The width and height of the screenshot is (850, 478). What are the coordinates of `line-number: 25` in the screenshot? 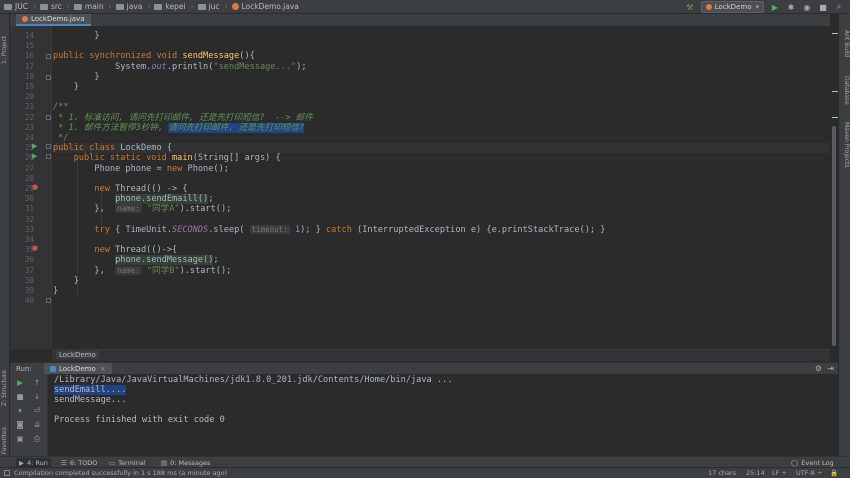 It's located at (29, 148).